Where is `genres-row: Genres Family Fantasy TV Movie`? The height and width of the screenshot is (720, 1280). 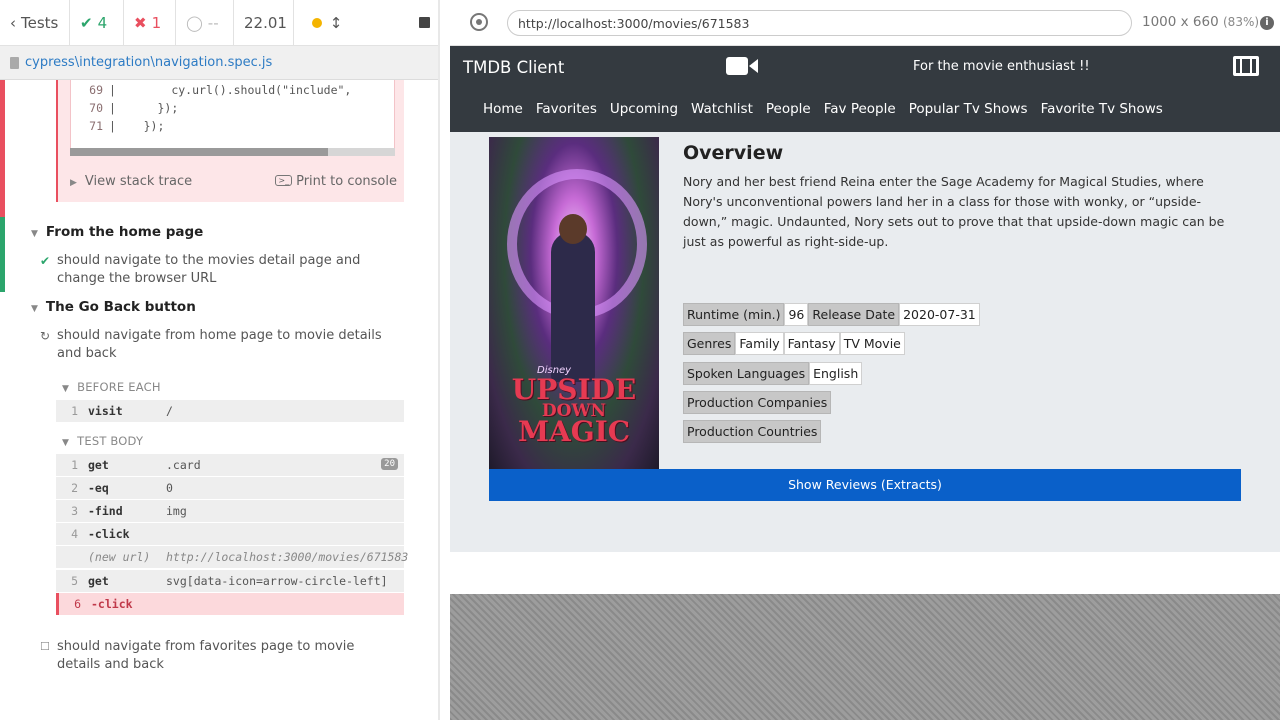 genres-row: Genres Family Fantasy TV Movie is located at coordinates (794, 343).